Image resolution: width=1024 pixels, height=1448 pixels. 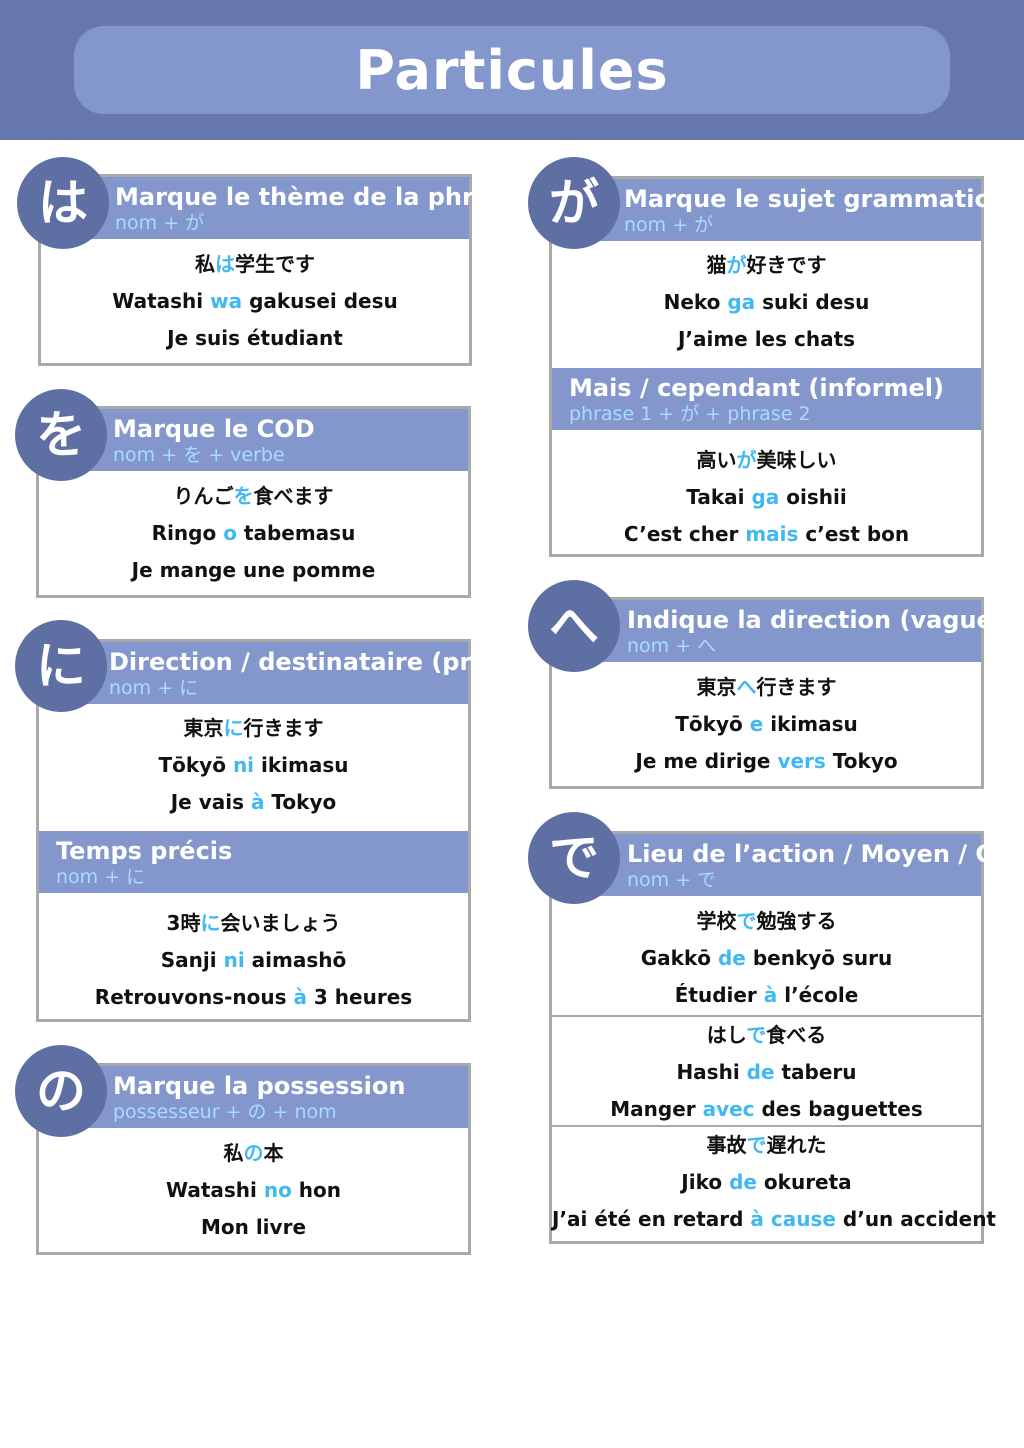 What do you see at coordinates (61, 435) in the screenshot?
I see `particle-badge-o: を` at bounding box center [61, 435].